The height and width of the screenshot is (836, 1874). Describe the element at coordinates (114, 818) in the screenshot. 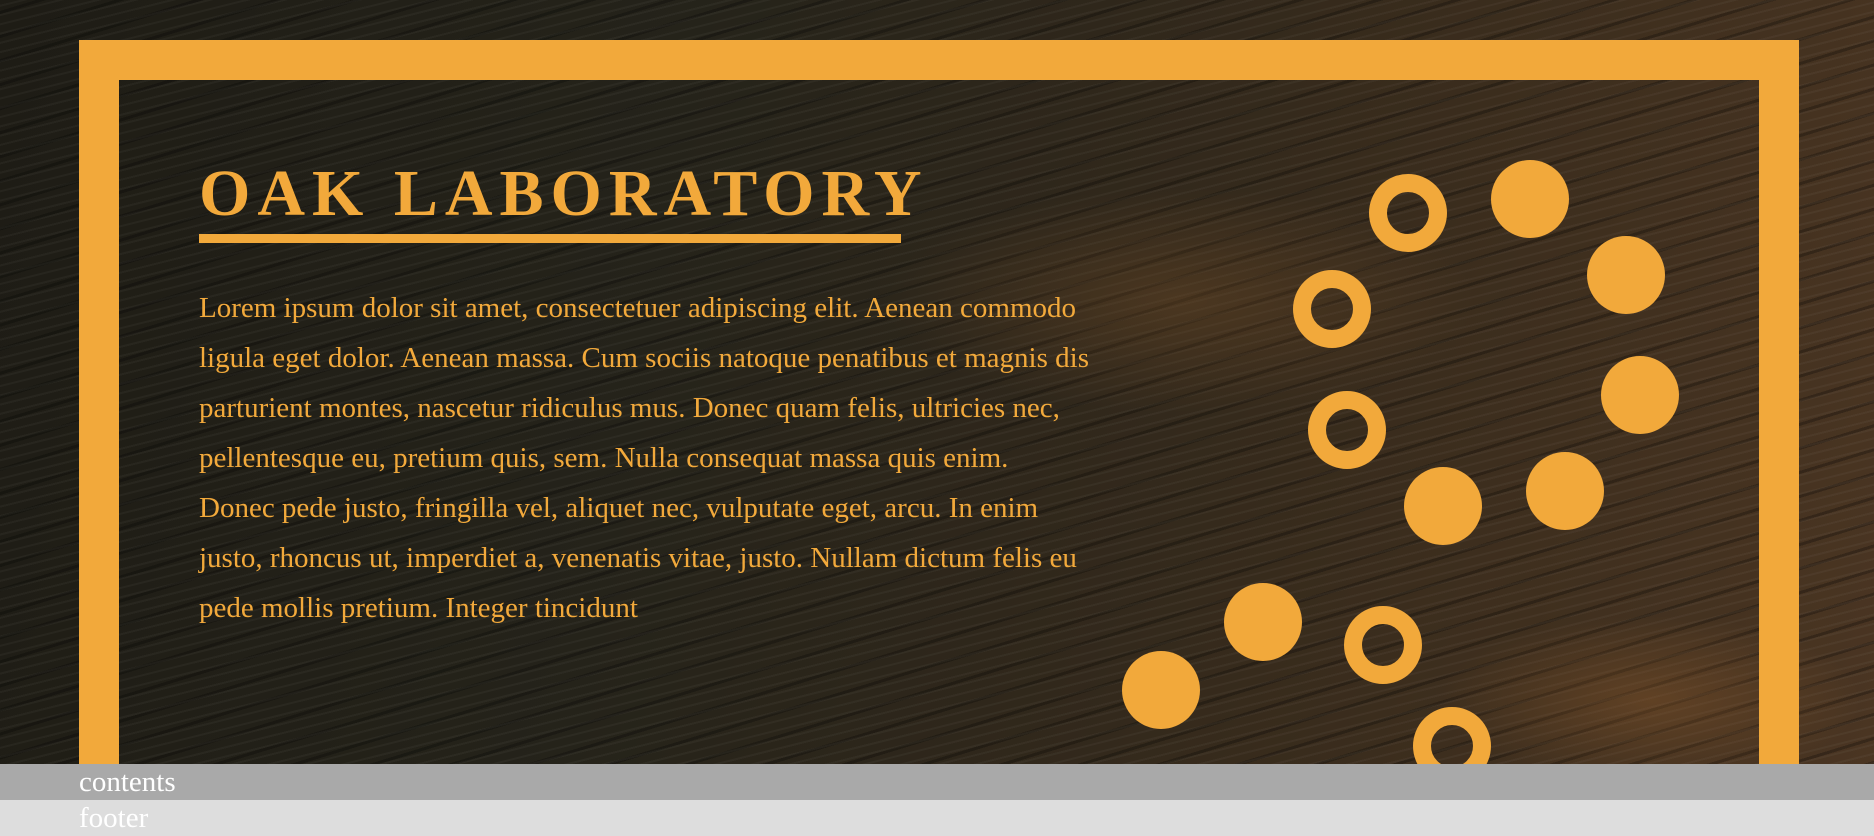

I see `footer-label: footer` at that location.